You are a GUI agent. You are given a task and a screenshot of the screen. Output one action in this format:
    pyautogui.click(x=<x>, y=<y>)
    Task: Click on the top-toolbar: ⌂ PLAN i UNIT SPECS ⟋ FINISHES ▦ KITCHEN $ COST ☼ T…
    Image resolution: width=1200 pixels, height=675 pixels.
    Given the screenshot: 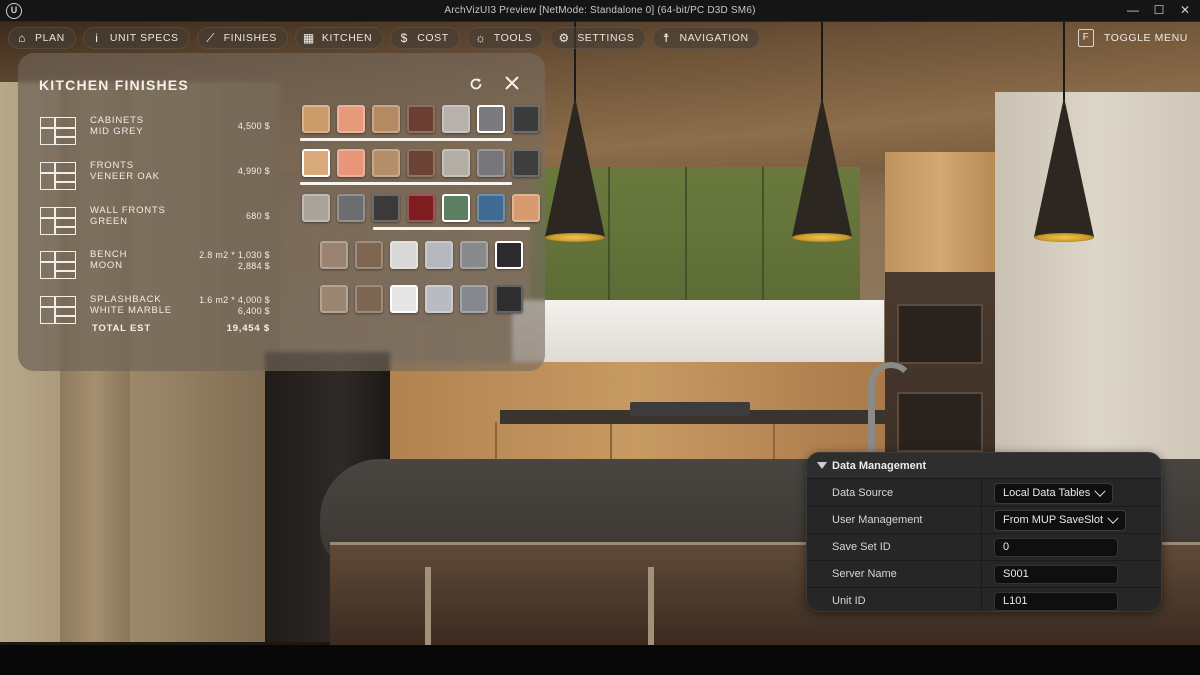 What is the action you would take?
    pyautogui.click(x=384, y=38)
    